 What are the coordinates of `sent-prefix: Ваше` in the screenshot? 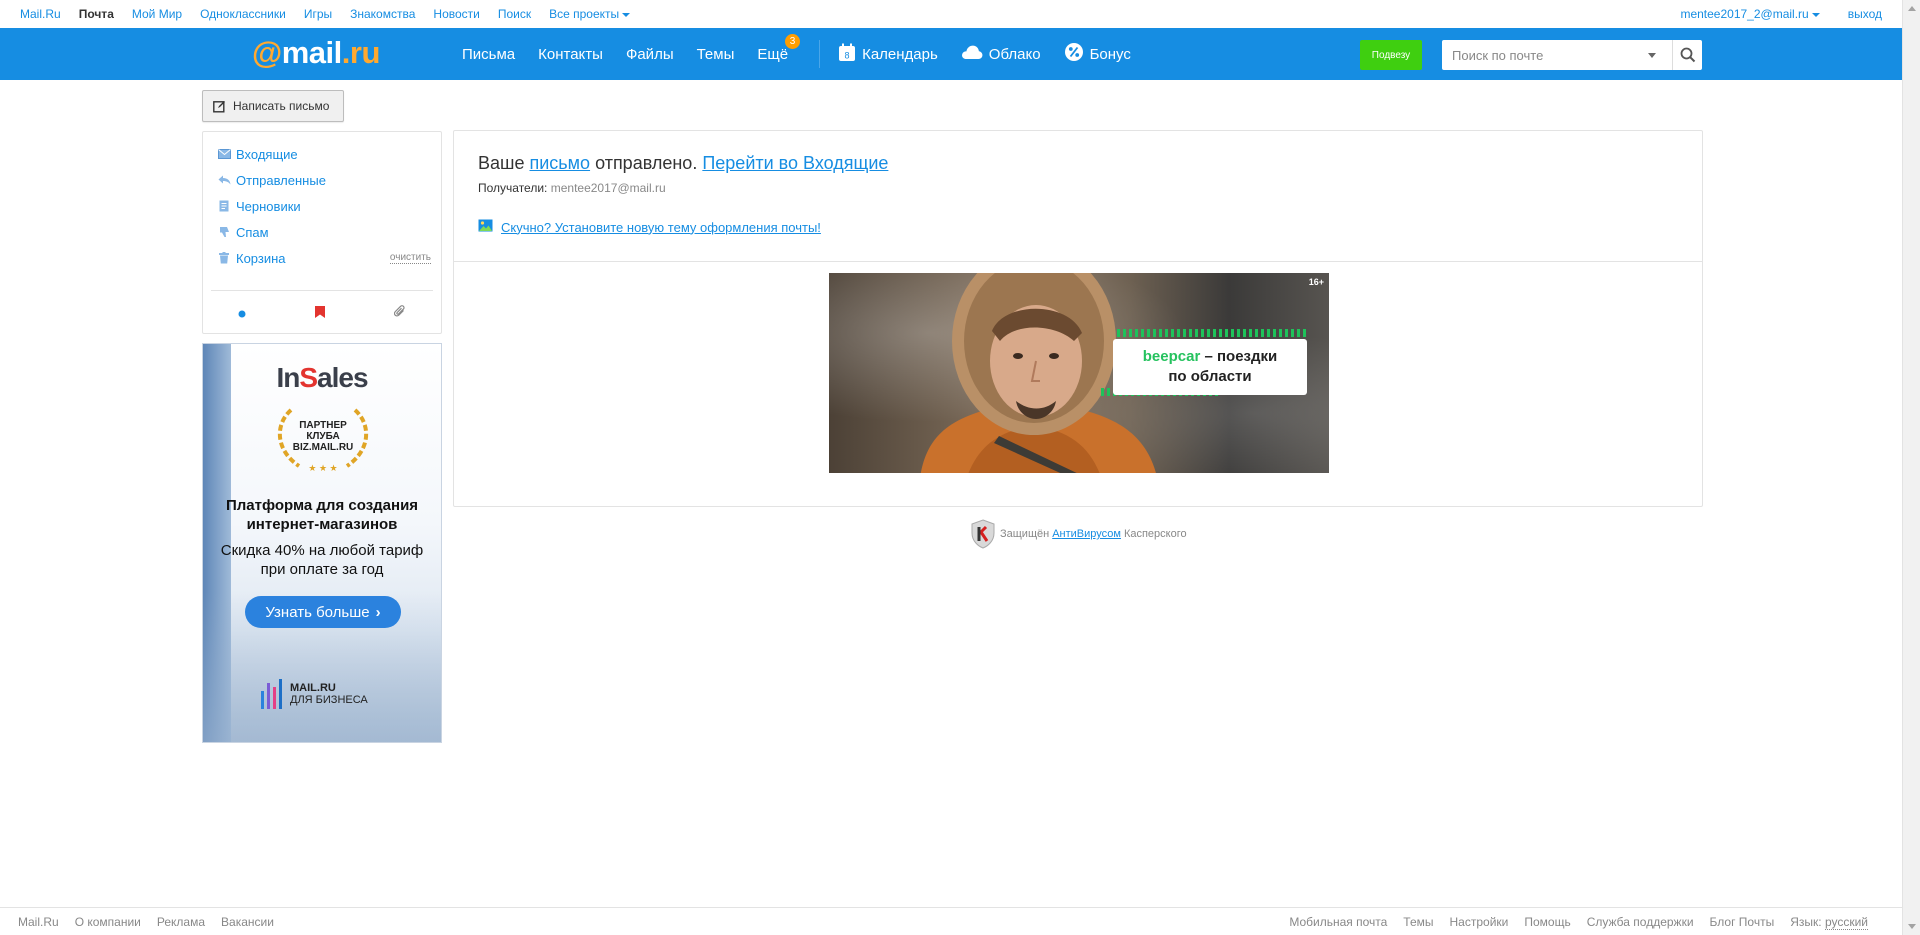 It's located at (501, 163).